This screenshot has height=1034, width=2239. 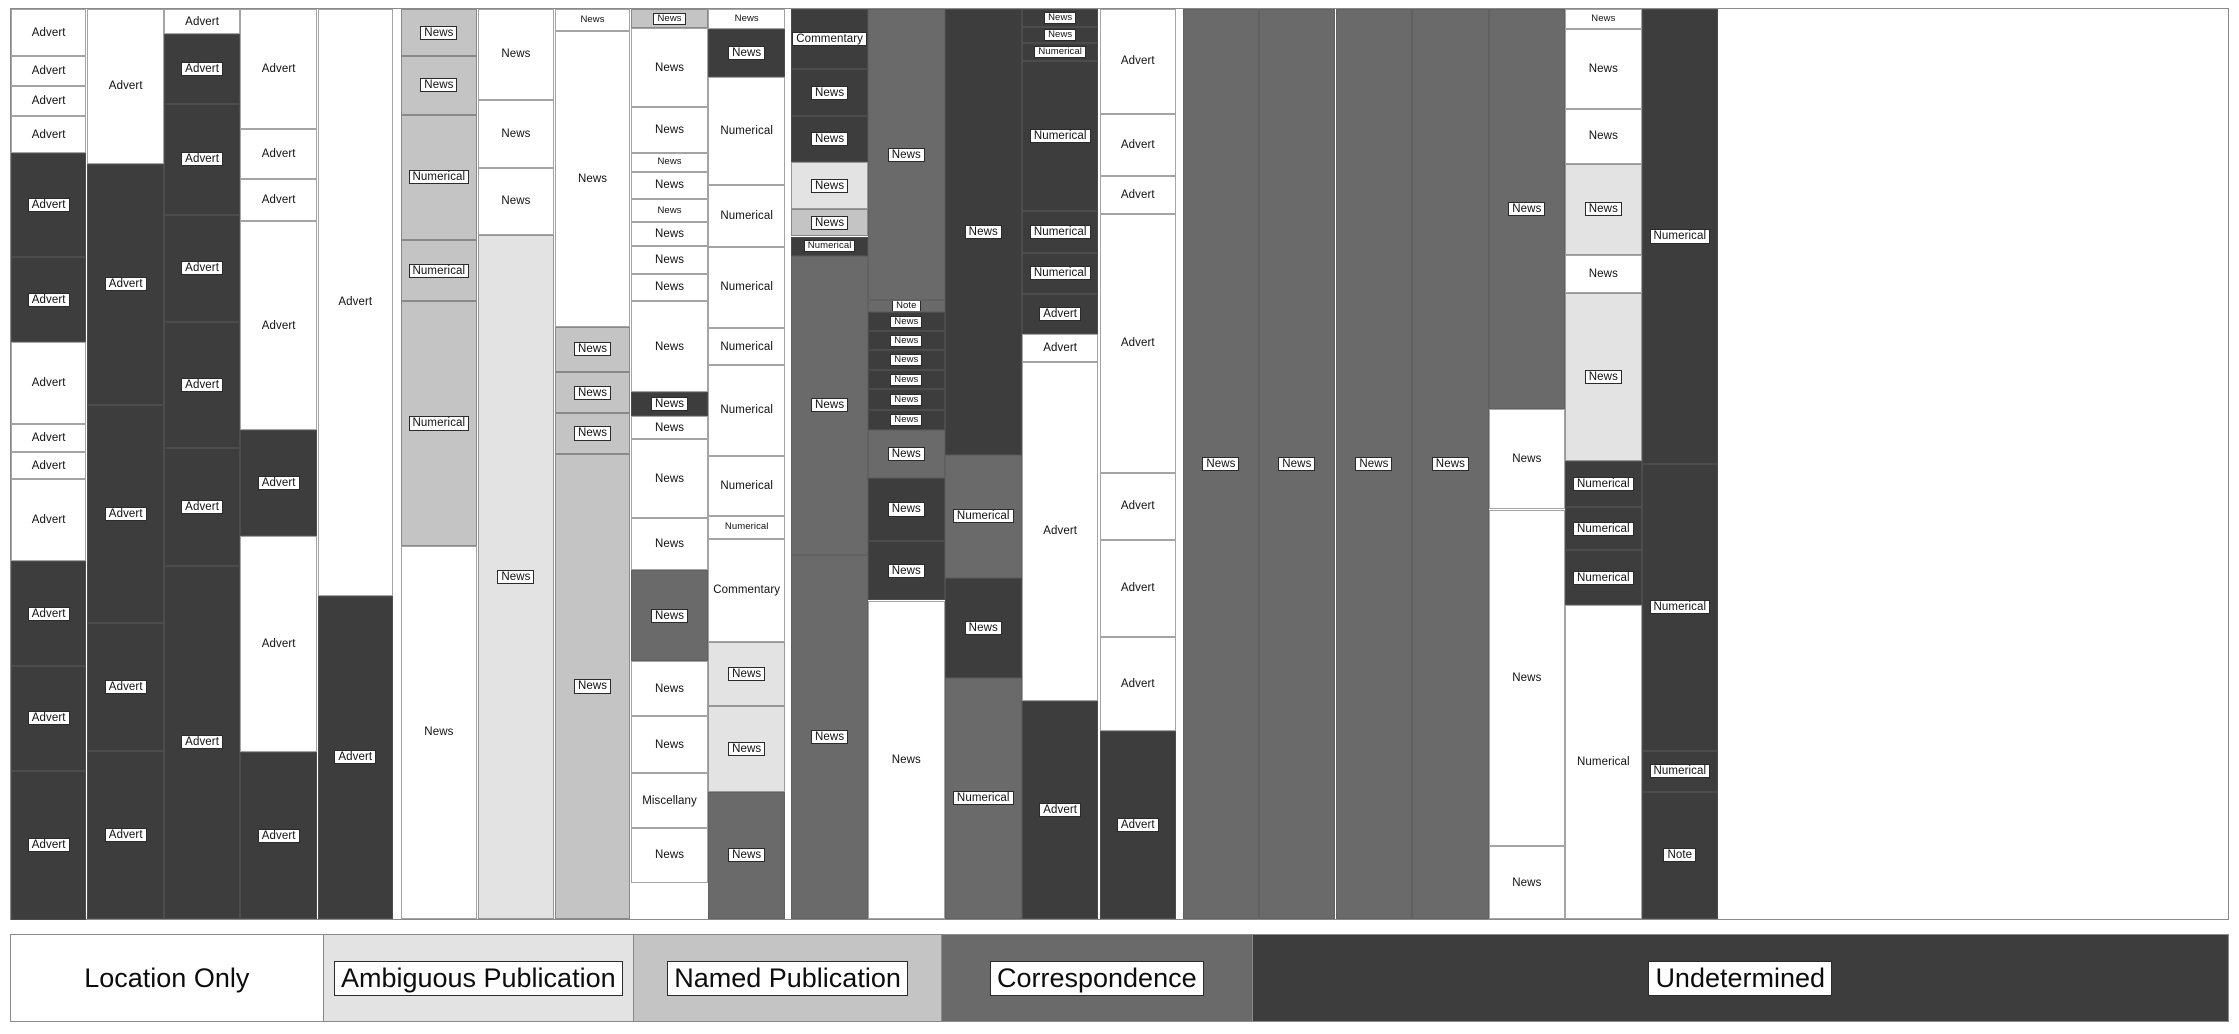 What do you see at coordinates (125, 464) in the screenshot?
I see `mosaic-column: Advert Advert Advert Advert Advert` at bounding box center [125, 464].